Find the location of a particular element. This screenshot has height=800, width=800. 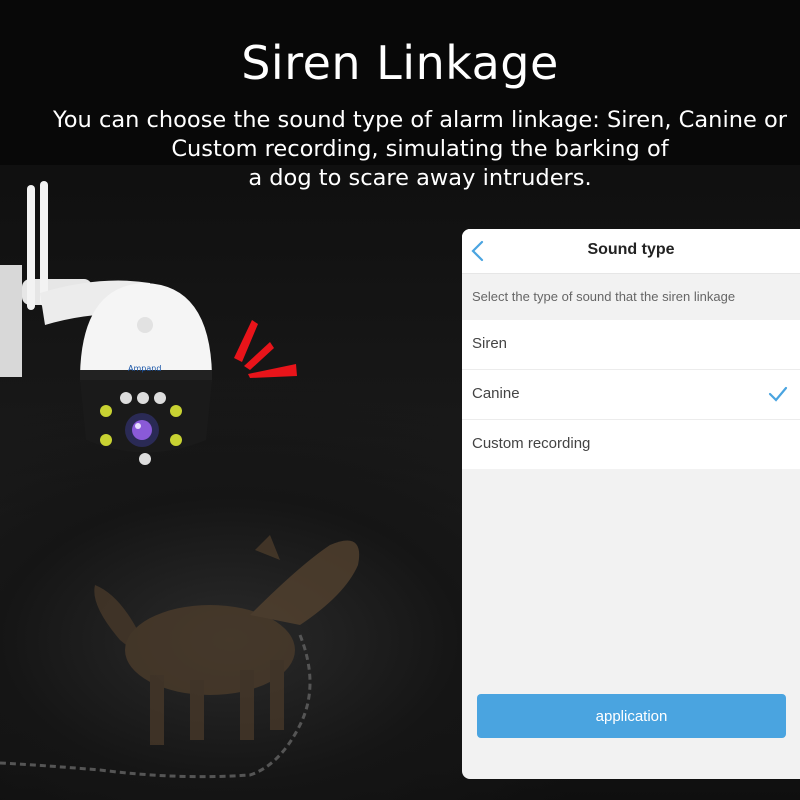

checkmark-icon is located at coordinates (778, 394).